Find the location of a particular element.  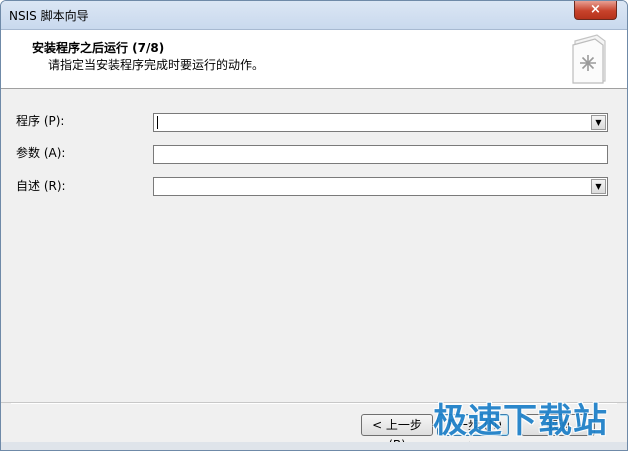

readme-dropdown-button: ▼ is located at coordinates (598, 186).